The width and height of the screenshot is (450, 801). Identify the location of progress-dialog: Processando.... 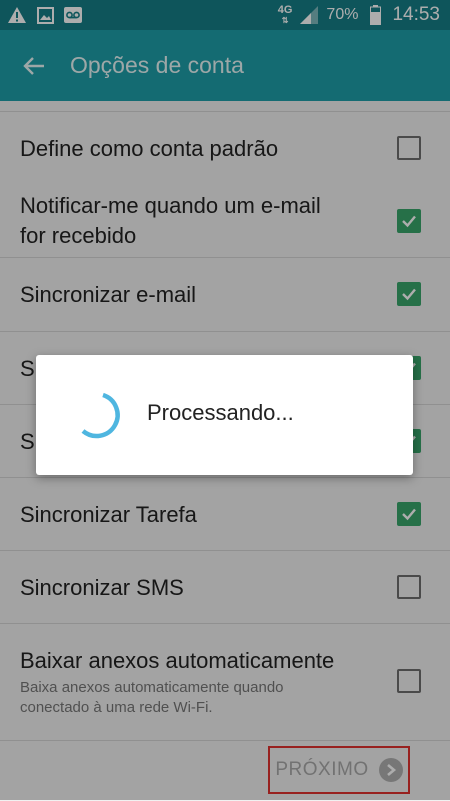
(224, 415).